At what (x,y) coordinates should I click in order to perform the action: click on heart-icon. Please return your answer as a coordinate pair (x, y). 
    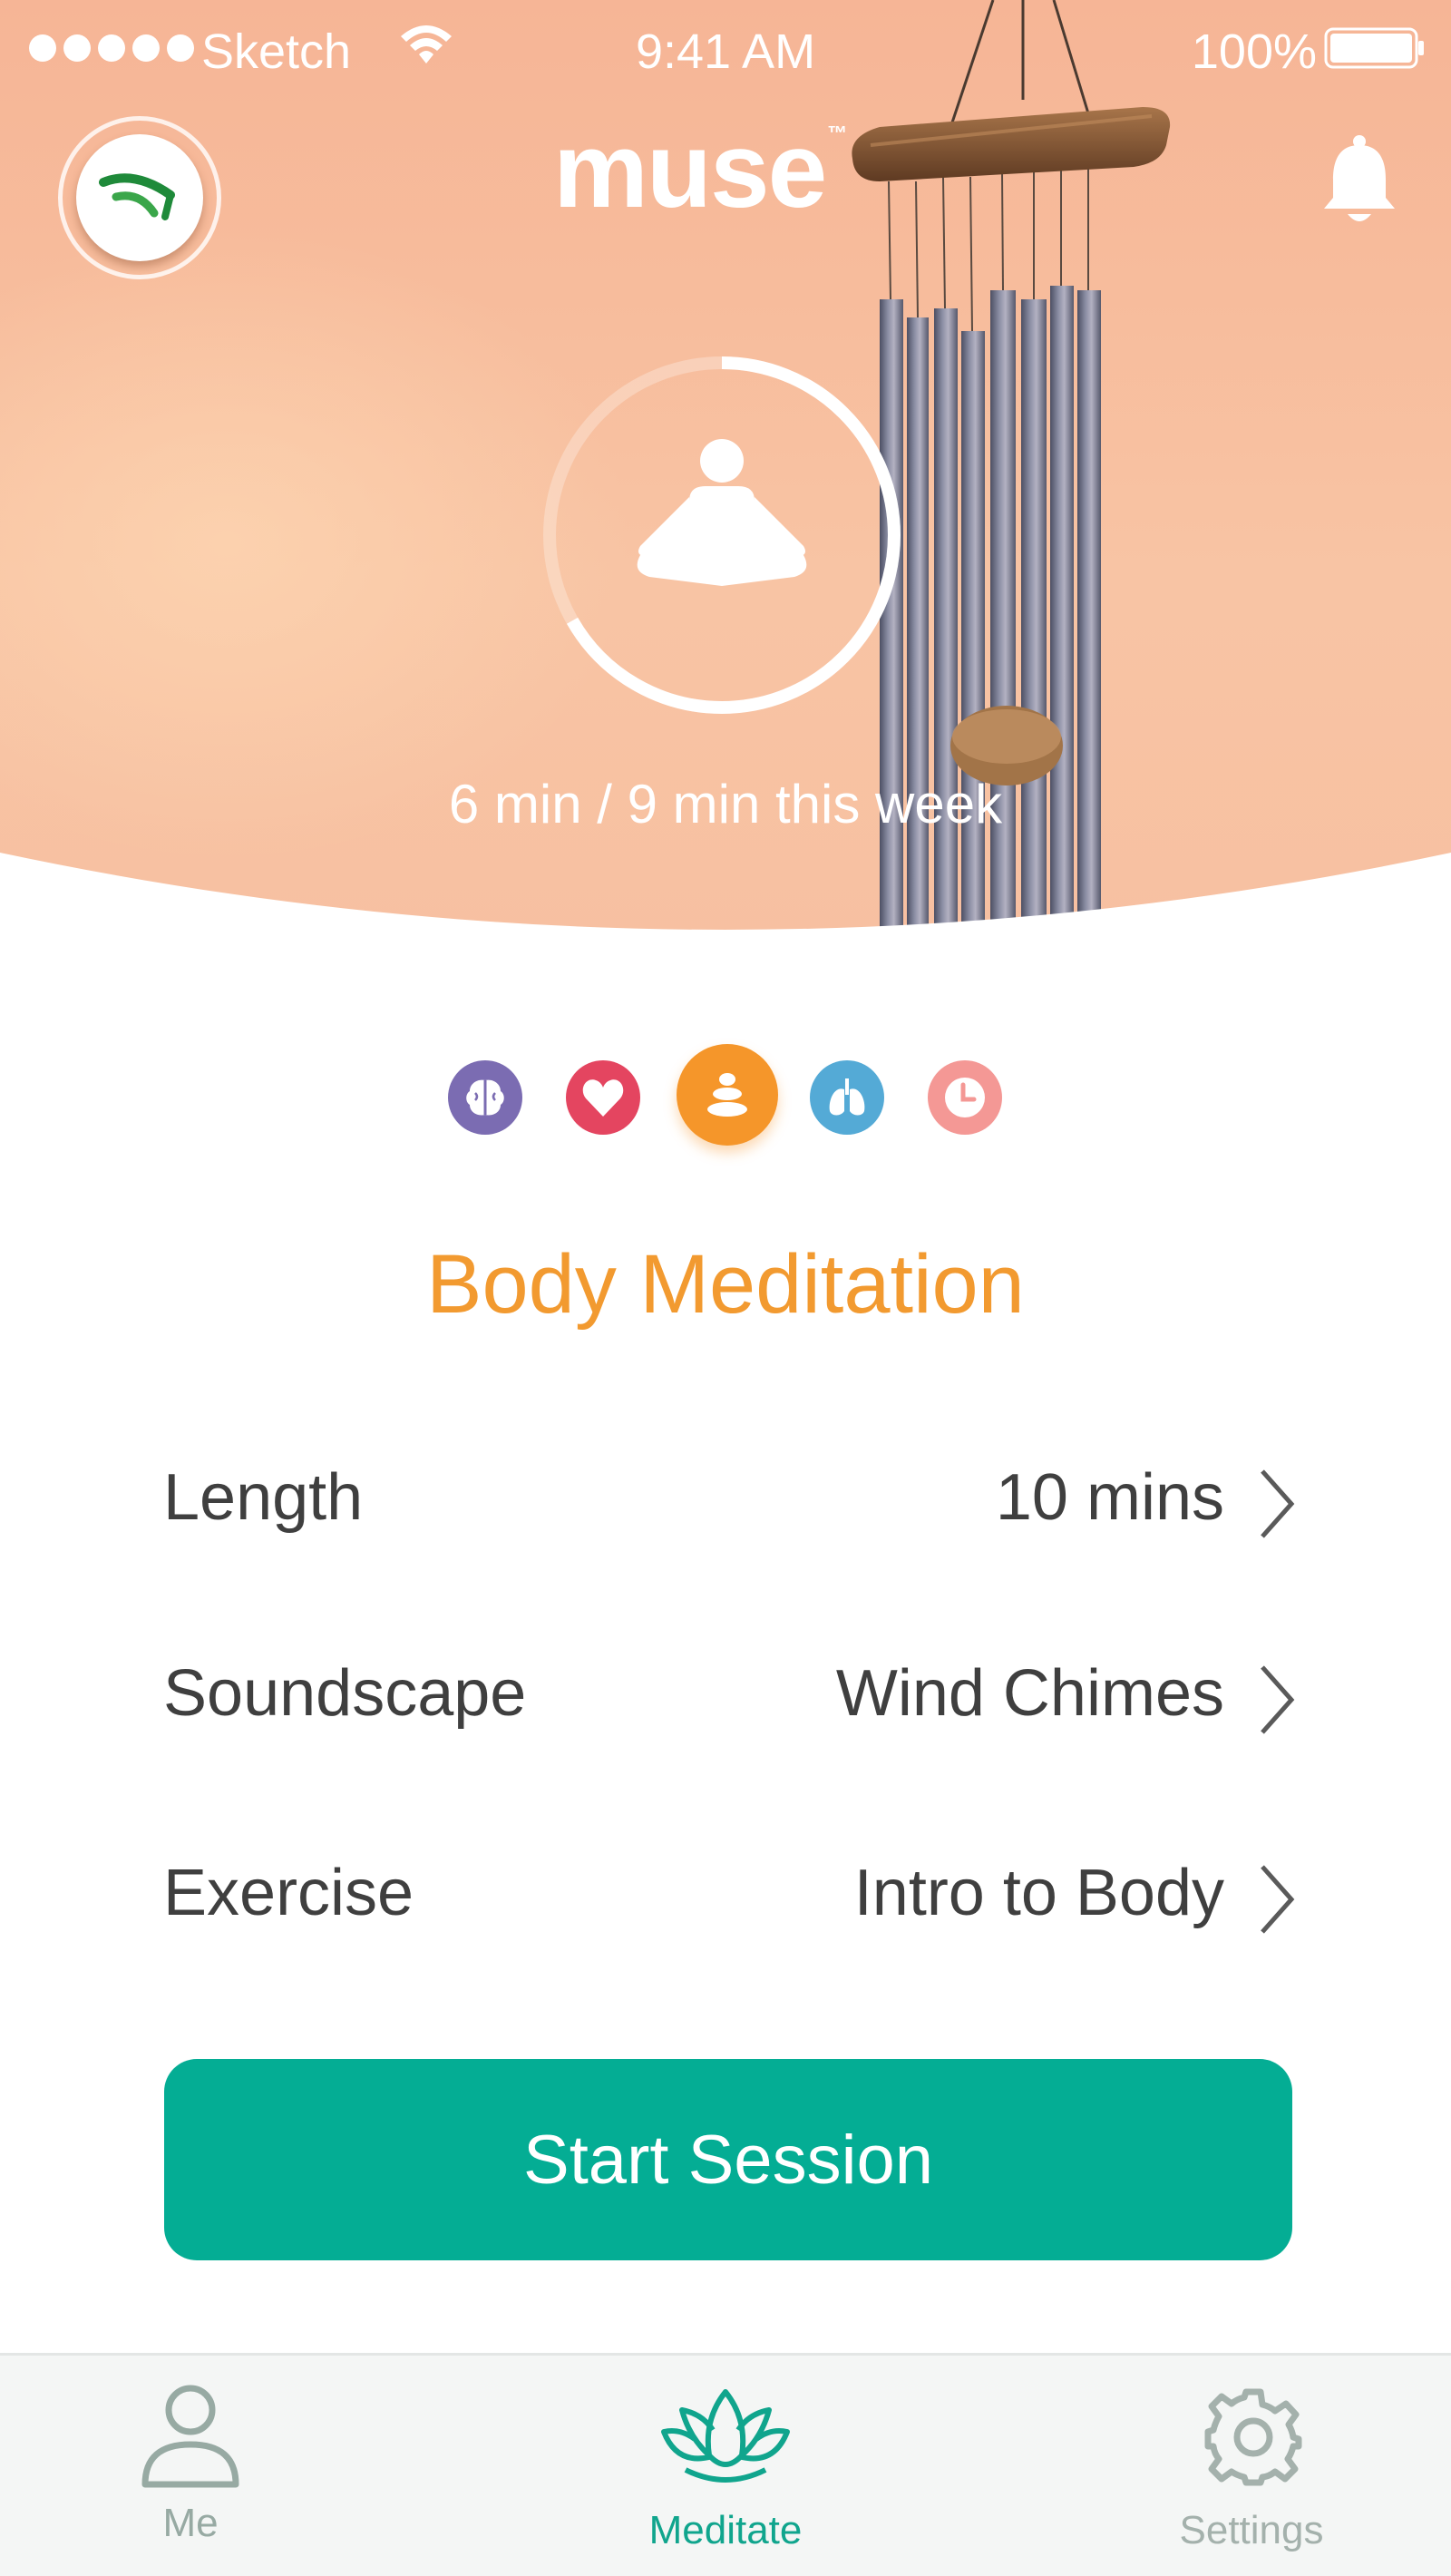
    Looking at the image, I should click on (603, 1098).